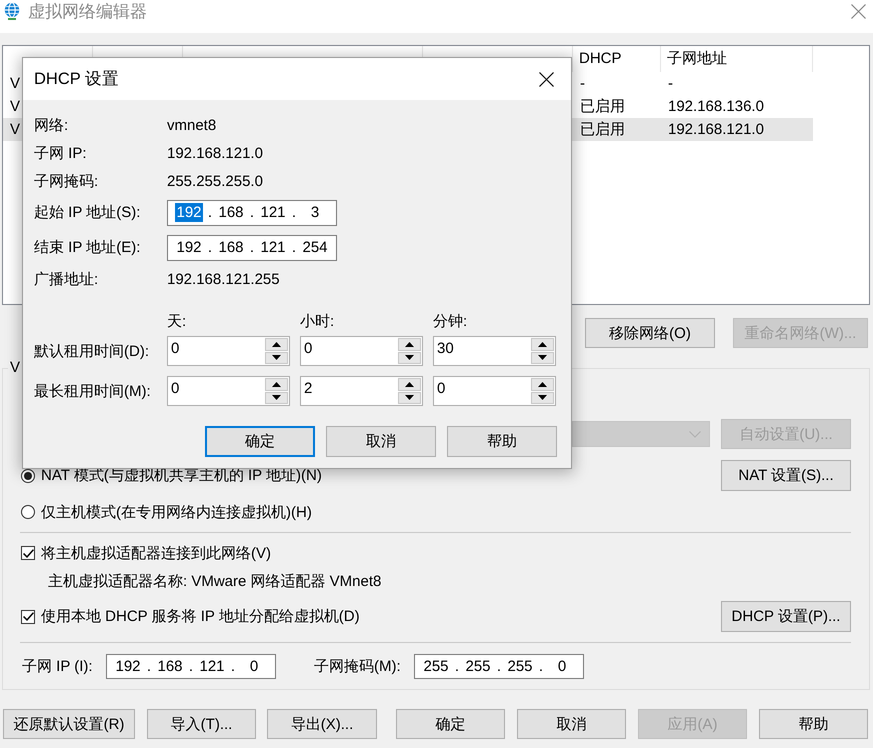 The height and width of the screenshot is (748, 873). Describe the element at coordinates (191, 125) in the screenshot. I see `field-value: vmnet8` at that location.